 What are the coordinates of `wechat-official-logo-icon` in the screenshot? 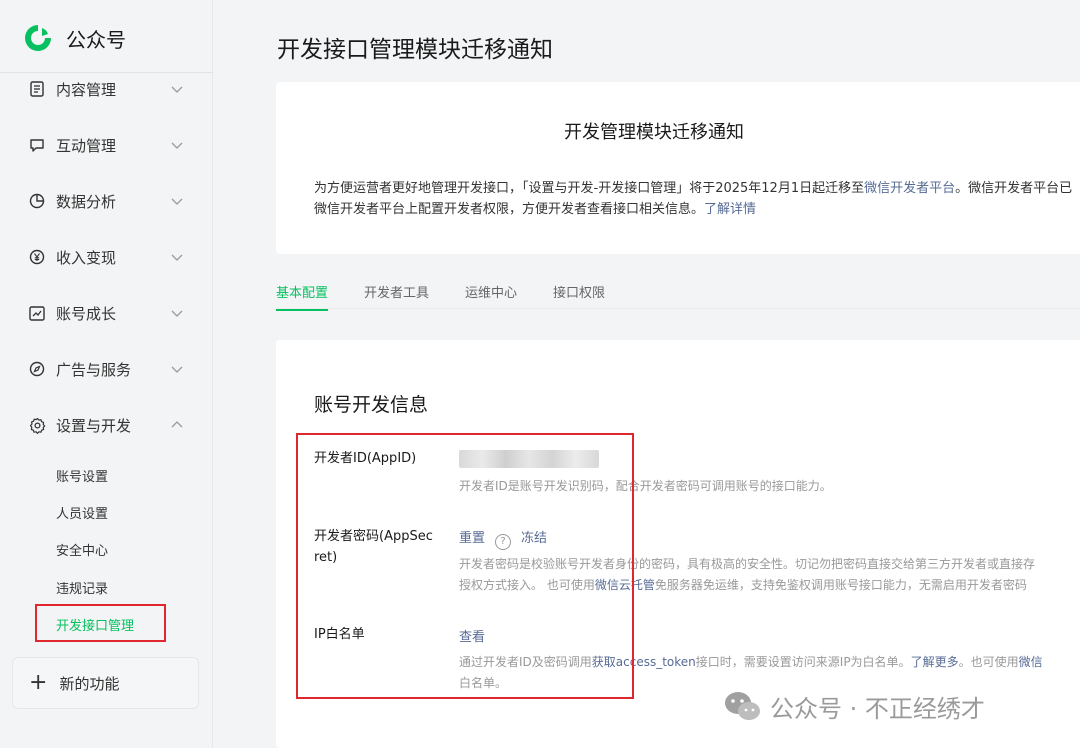 It's located at (38, 38).